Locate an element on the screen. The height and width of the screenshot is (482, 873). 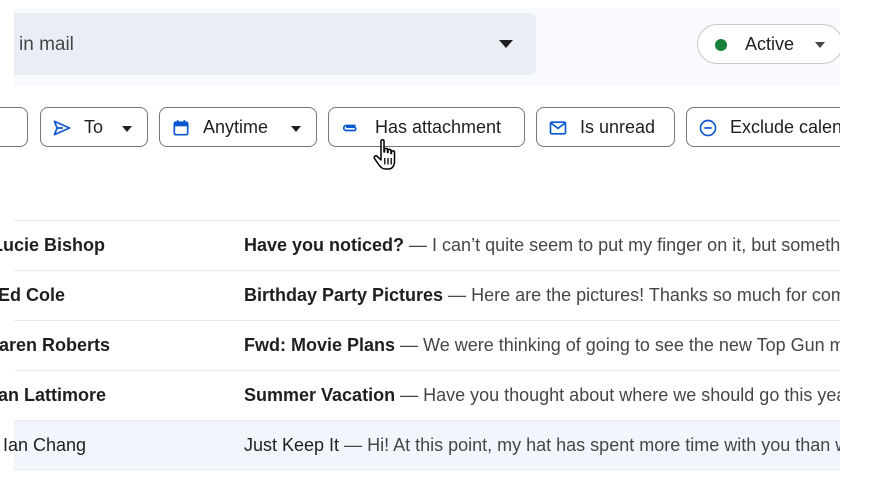
filter-chip-has-attachment: Has attachment is located at coordinates (426, 127).